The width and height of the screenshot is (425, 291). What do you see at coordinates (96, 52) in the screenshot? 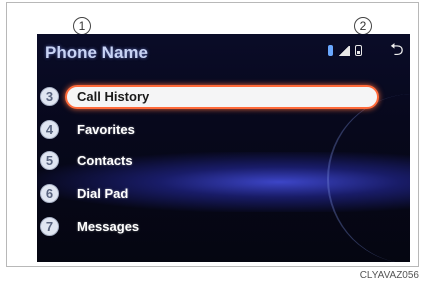
I see `phone-name-title: Phone Name` at bounding box center [96, 52].